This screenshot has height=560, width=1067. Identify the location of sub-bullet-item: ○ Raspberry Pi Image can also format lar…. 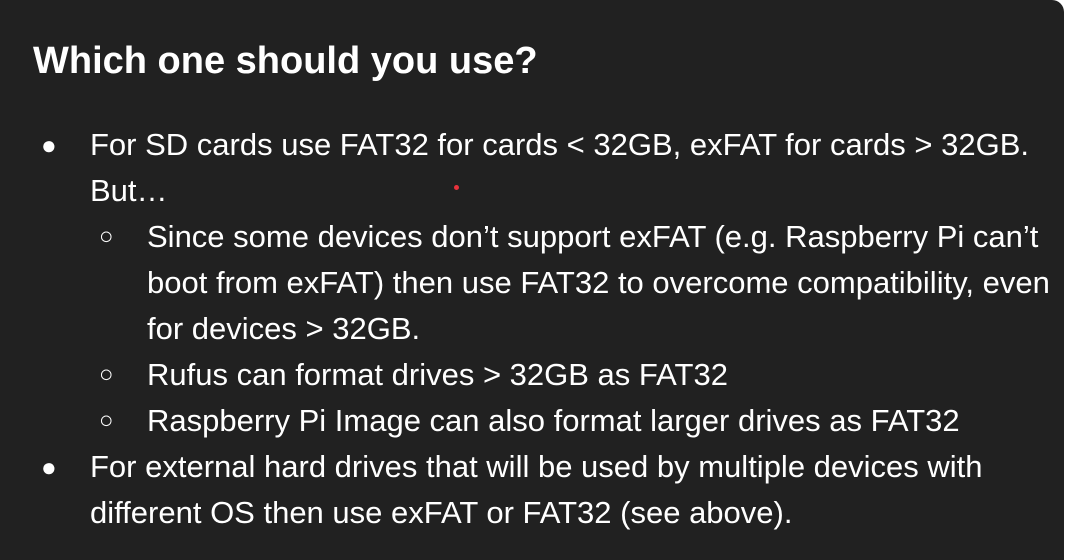
(532, 421).